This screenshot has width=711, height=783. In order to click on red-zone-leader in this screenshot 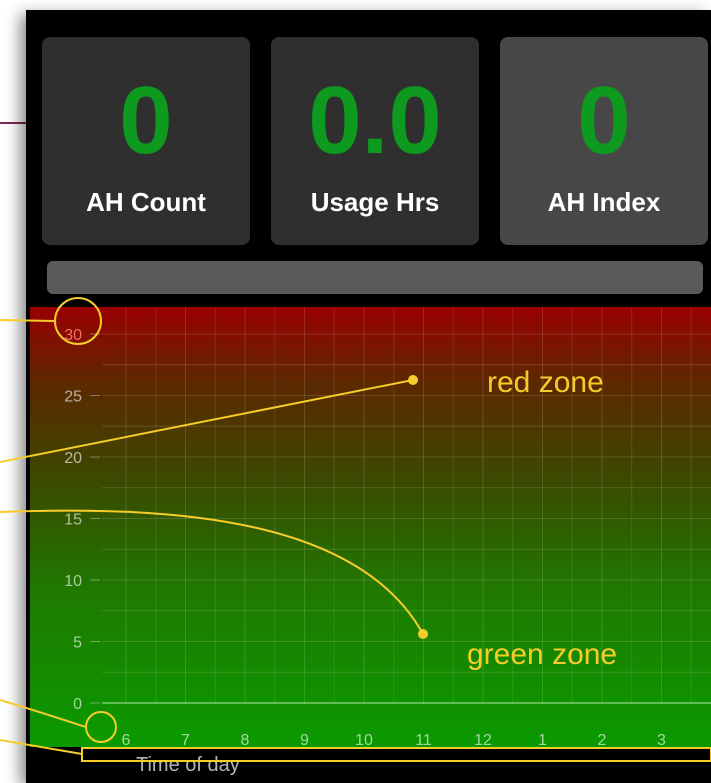, I will do `click(207, 421)`.